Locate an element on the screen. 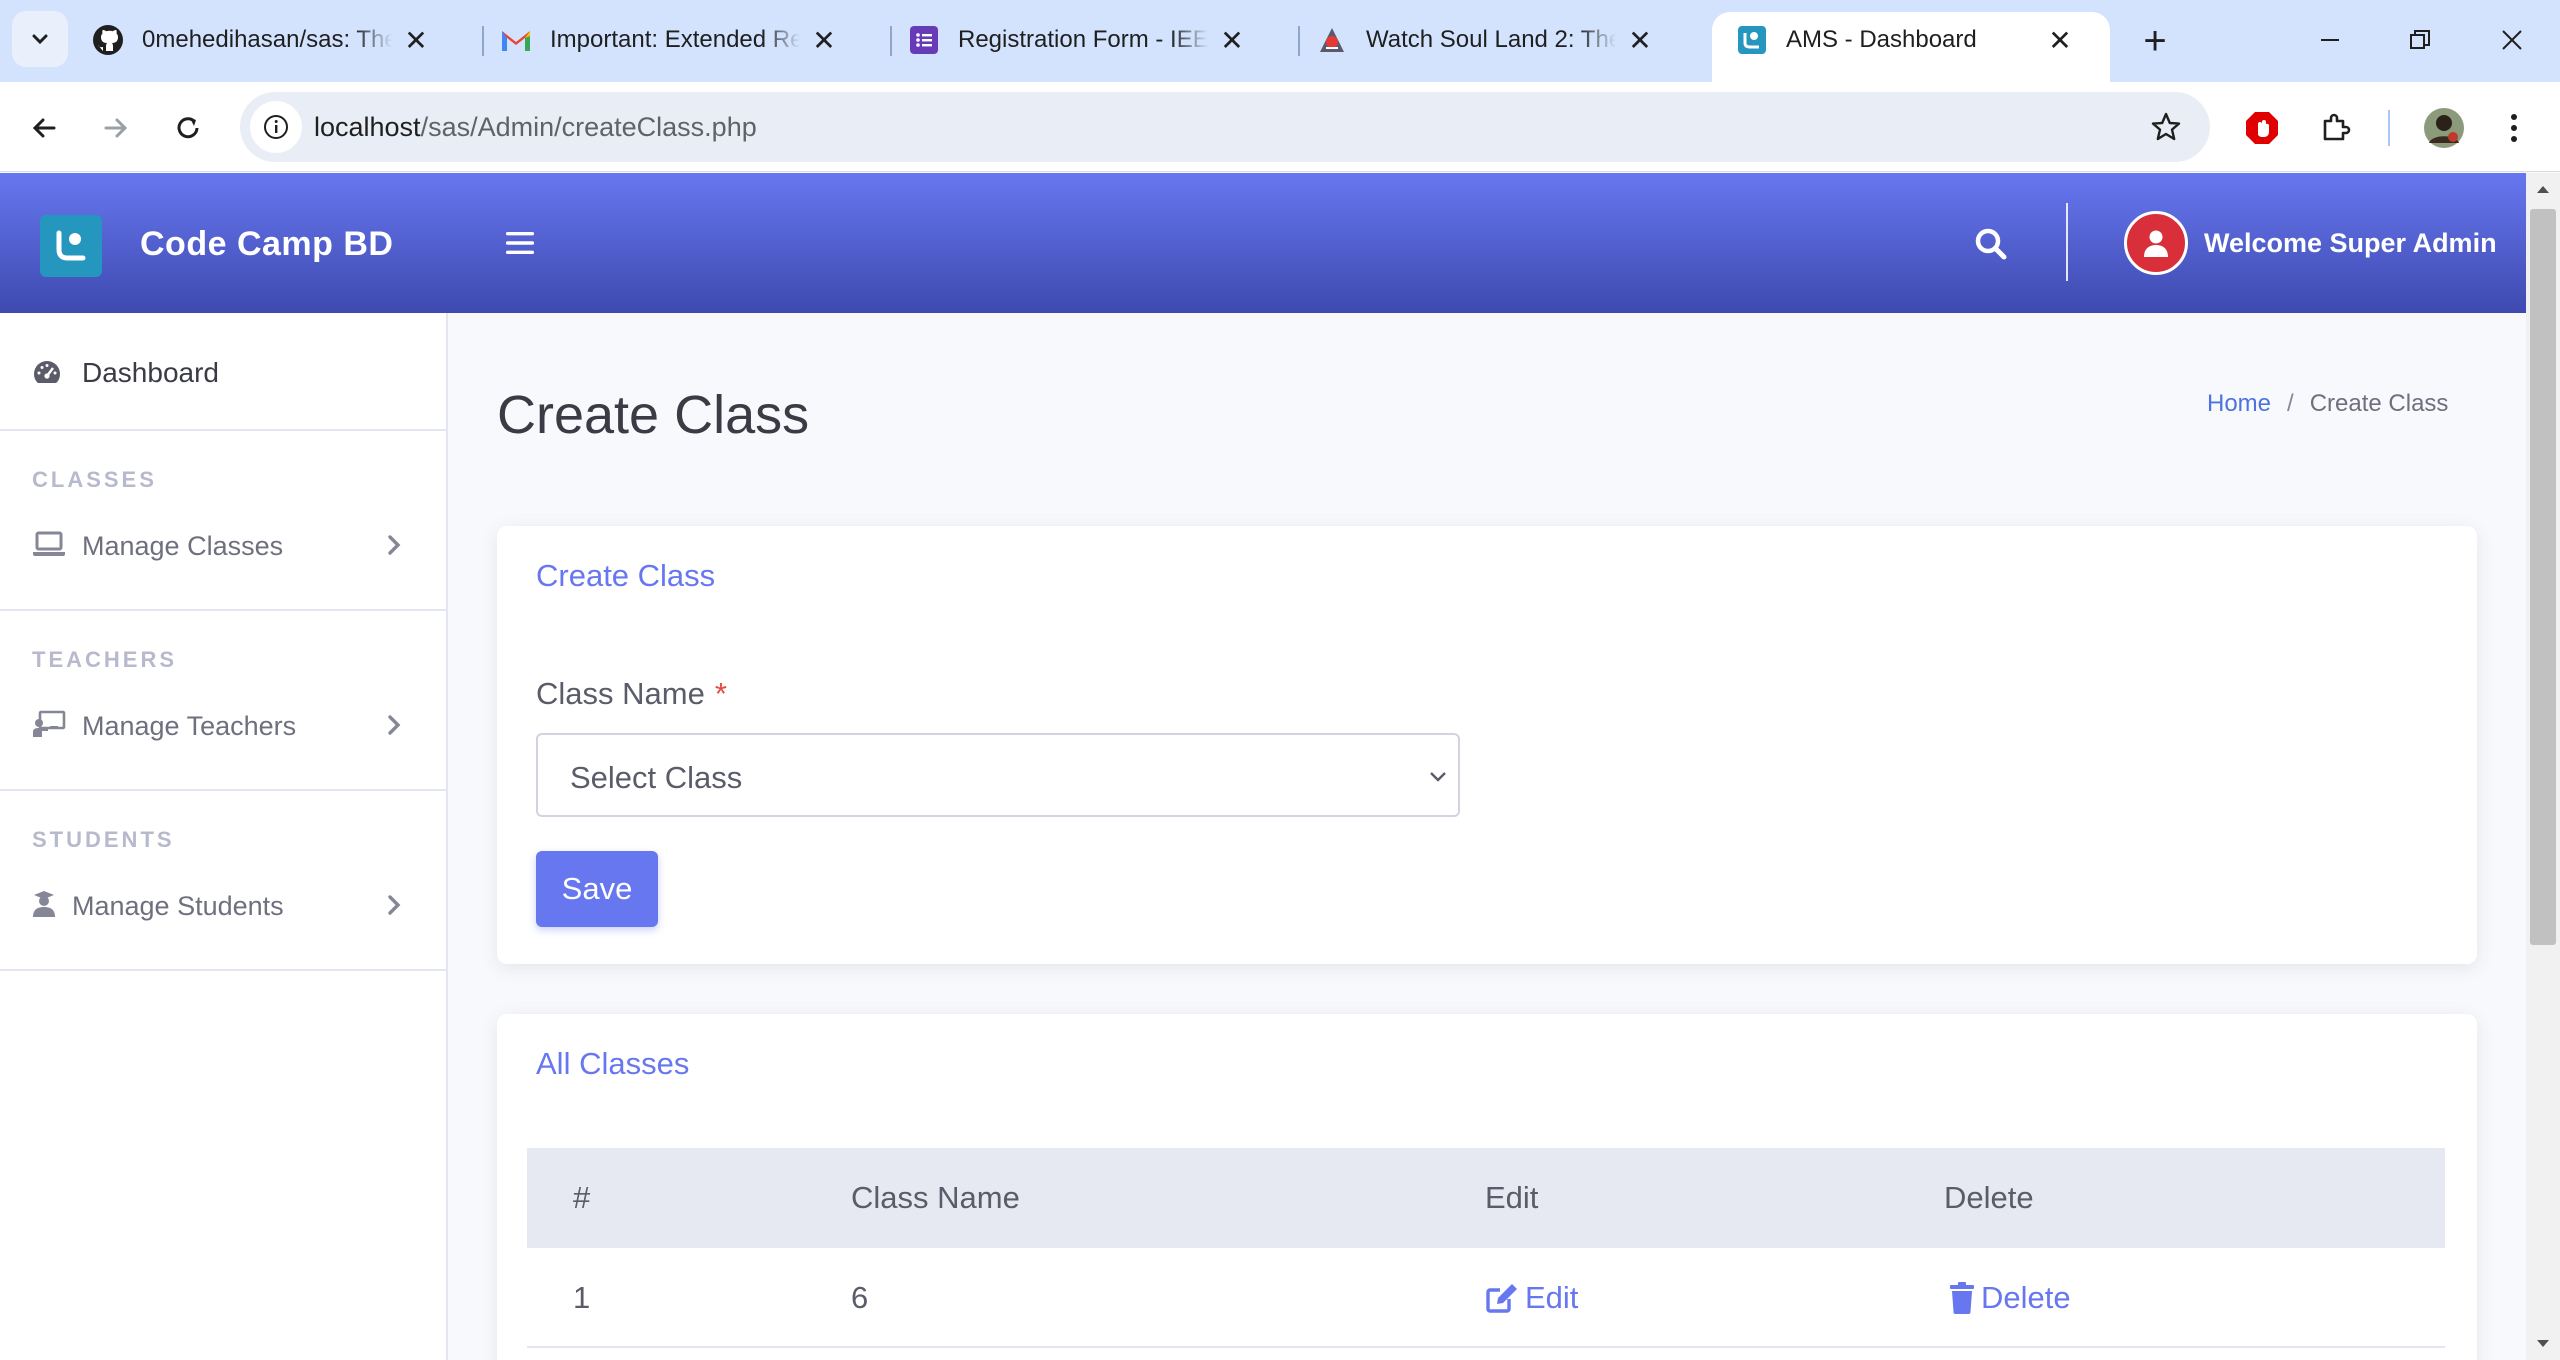 This screenshot has height=1360, width=2560. minimize-window-button is located at coordinates (2330, 40).